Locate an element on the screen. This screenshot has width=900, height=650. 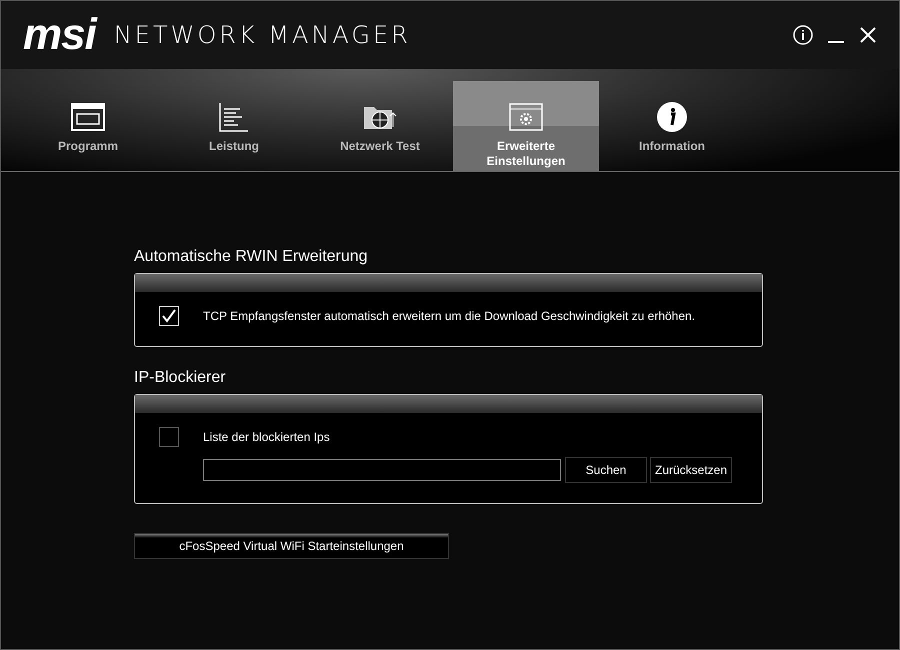
reset-button: Zurücksetzen is located at coordinates (691, 470).